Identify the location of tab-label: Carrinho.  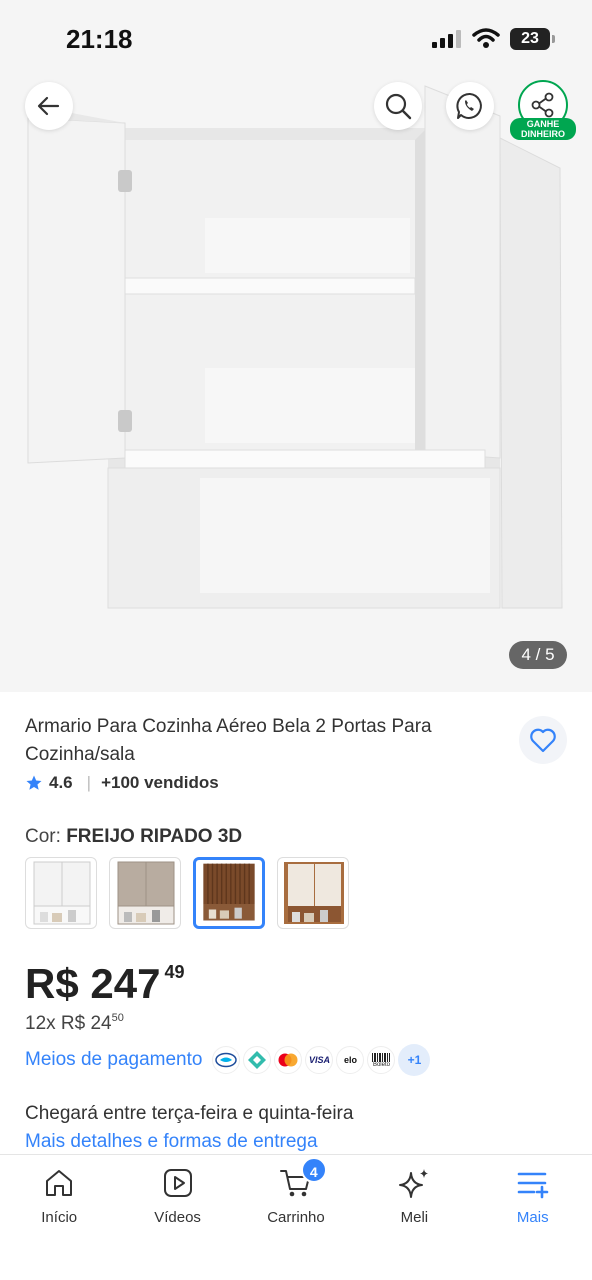
(296, 1217).